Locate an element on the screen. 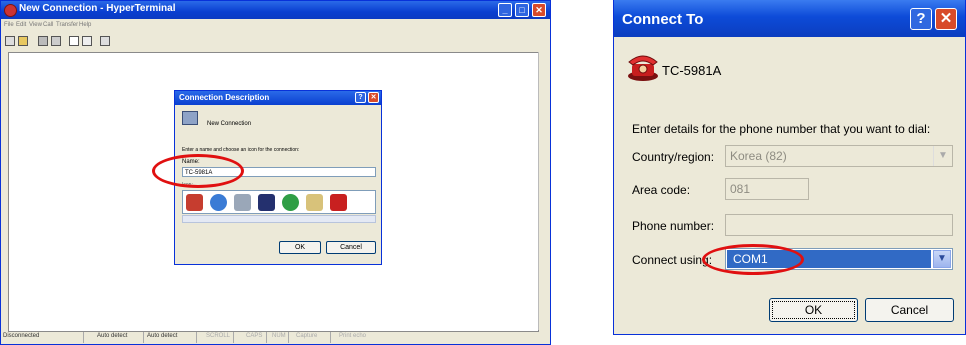 The height and width of the screenshot is (345, 966). area-code-label: Area code: is located at coordinates (661, 190).